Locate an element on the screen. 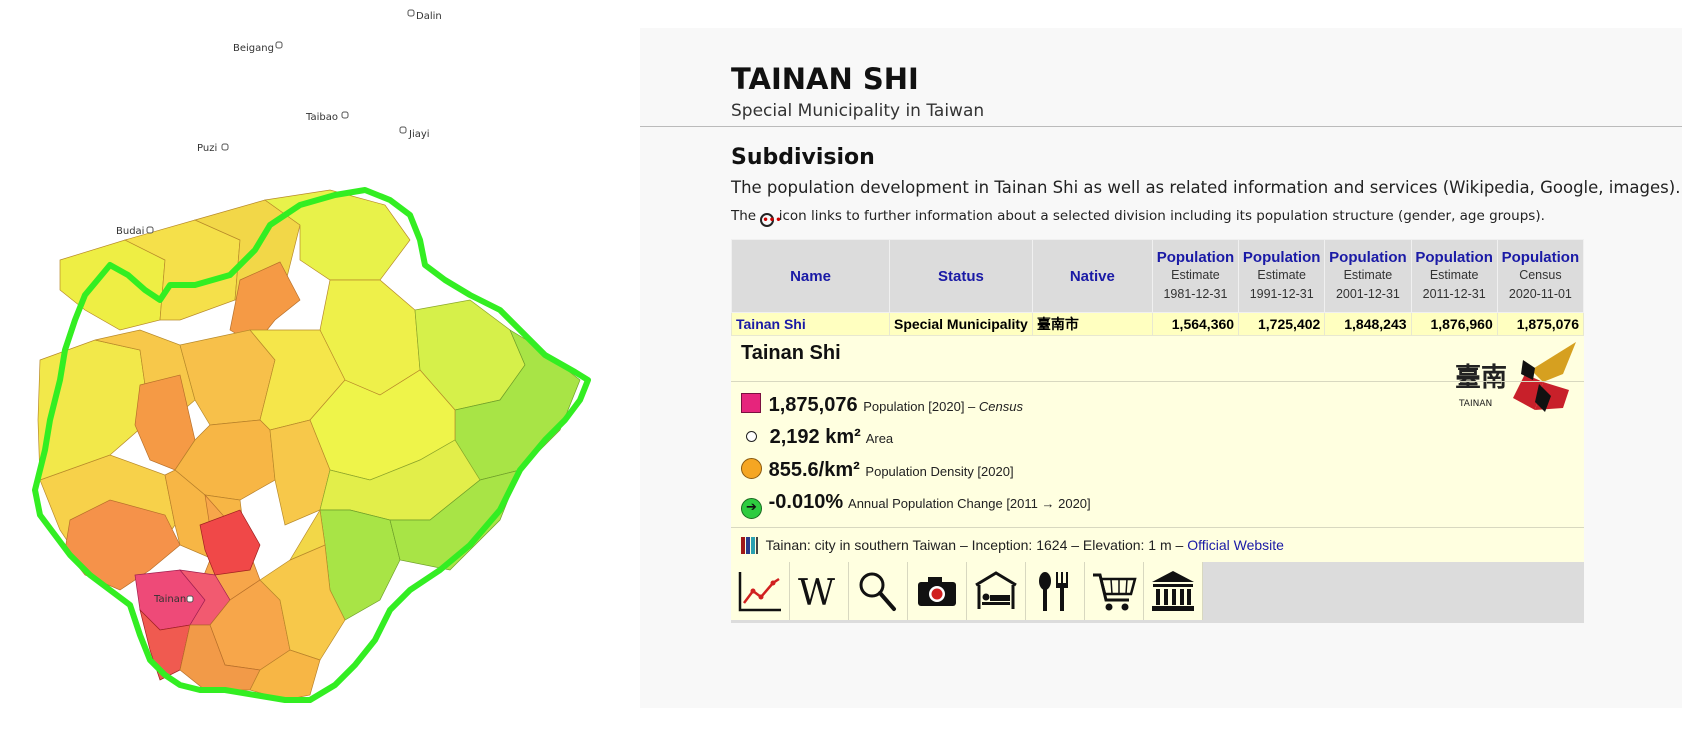 The height and width of the screenshot is (735, 1697). wikipedia-button: W is located at coordinates (819, 591).